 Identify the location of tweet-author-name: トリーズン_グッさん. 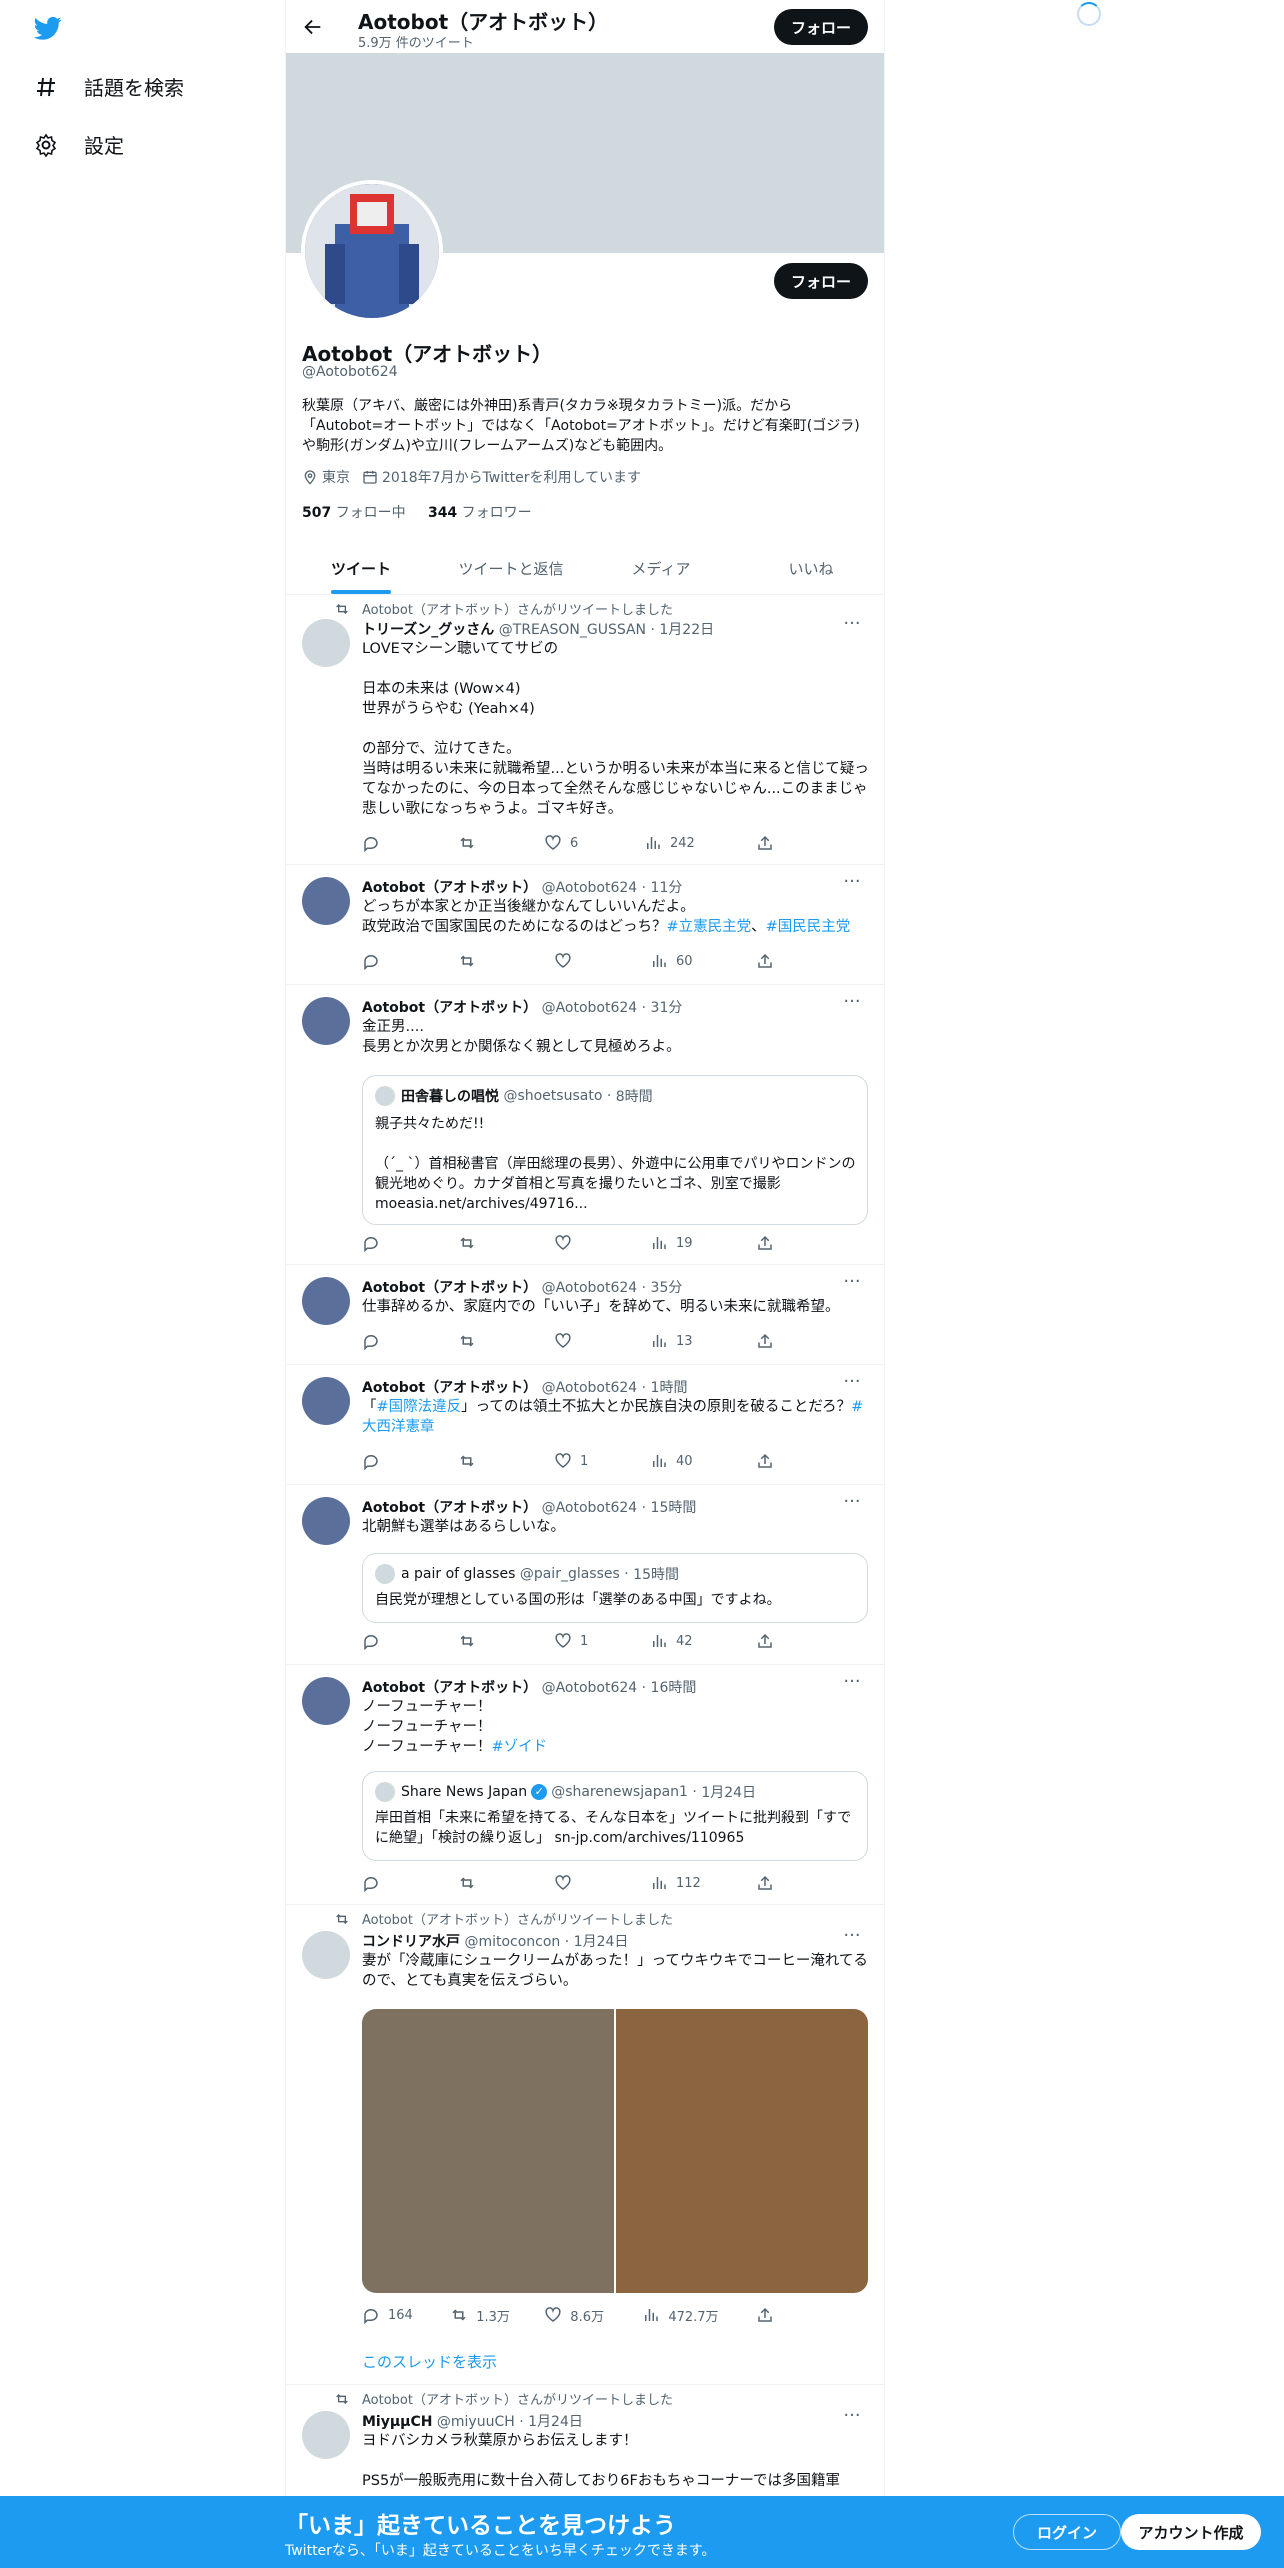
(428, 630).